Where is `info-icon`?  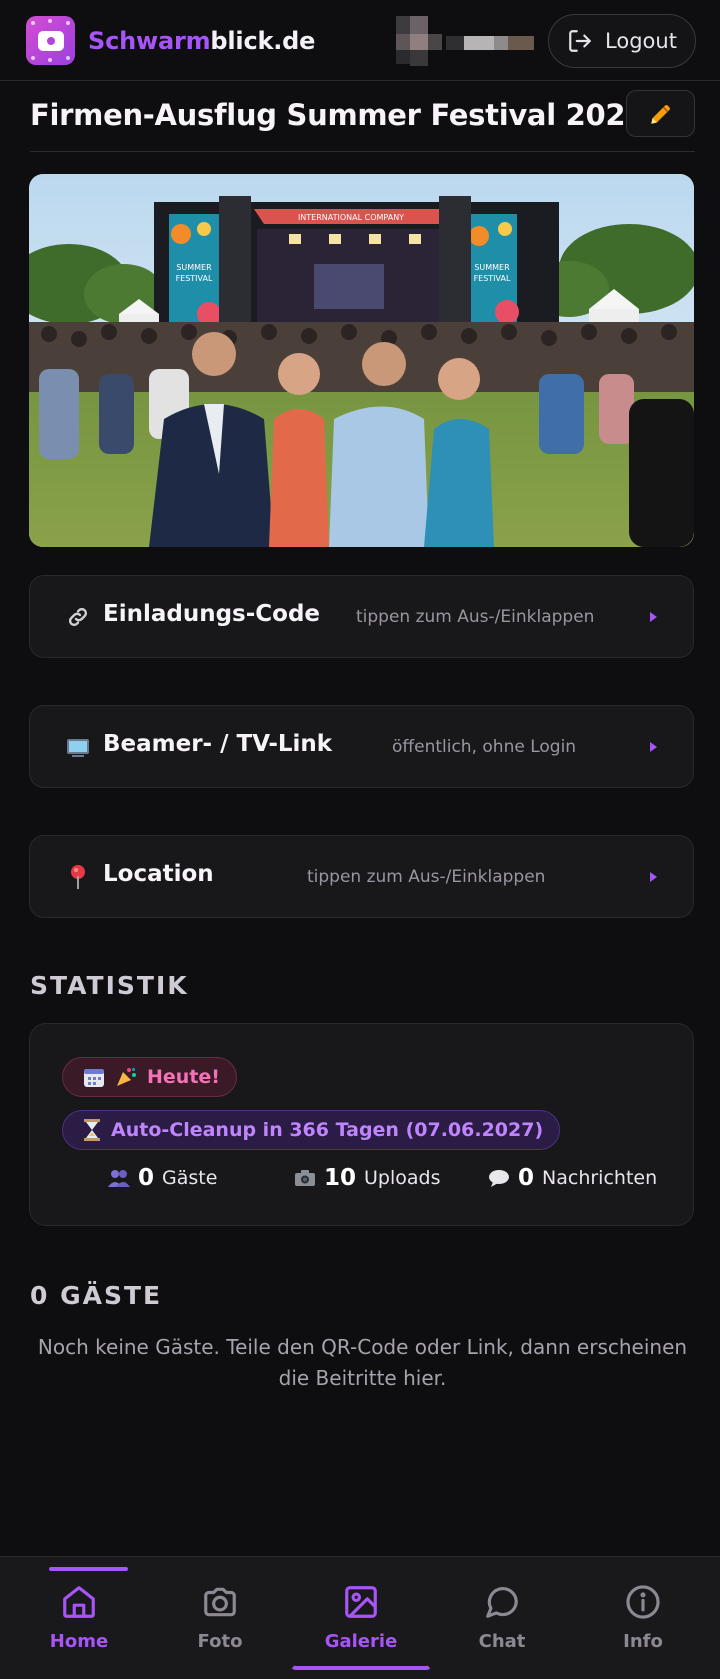 info-icon is located at coordinates (643, 1602).